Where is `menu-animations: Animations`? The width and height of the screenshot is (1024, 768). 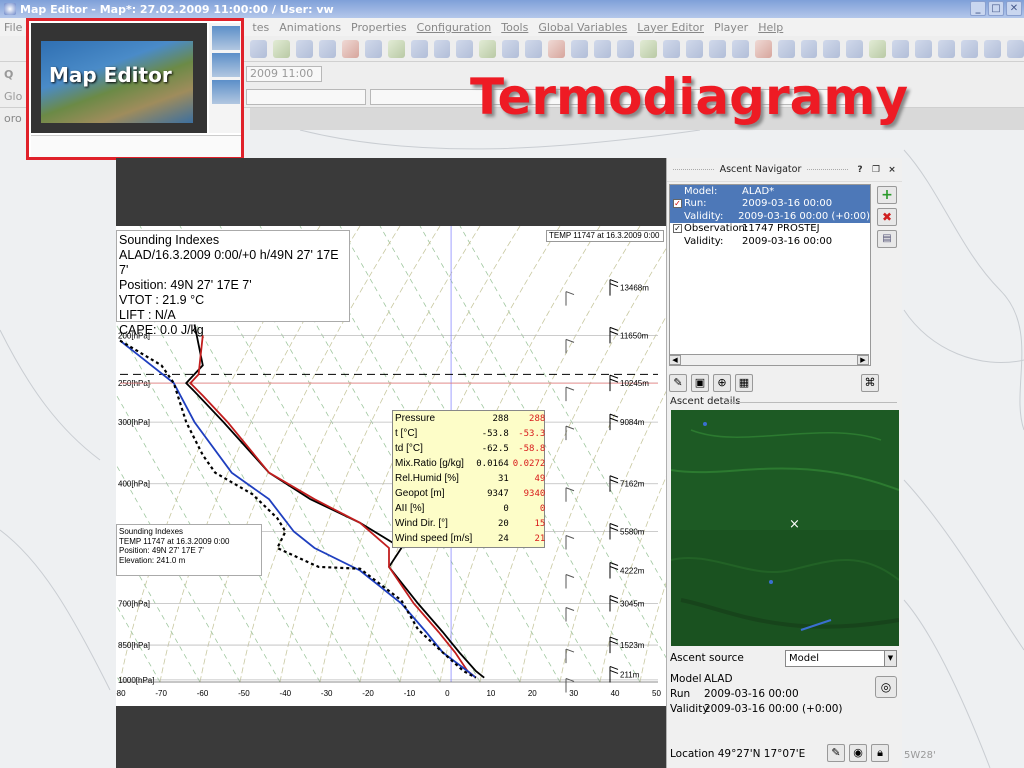
menu-animations: Animations is located at coordinates (310, 27).